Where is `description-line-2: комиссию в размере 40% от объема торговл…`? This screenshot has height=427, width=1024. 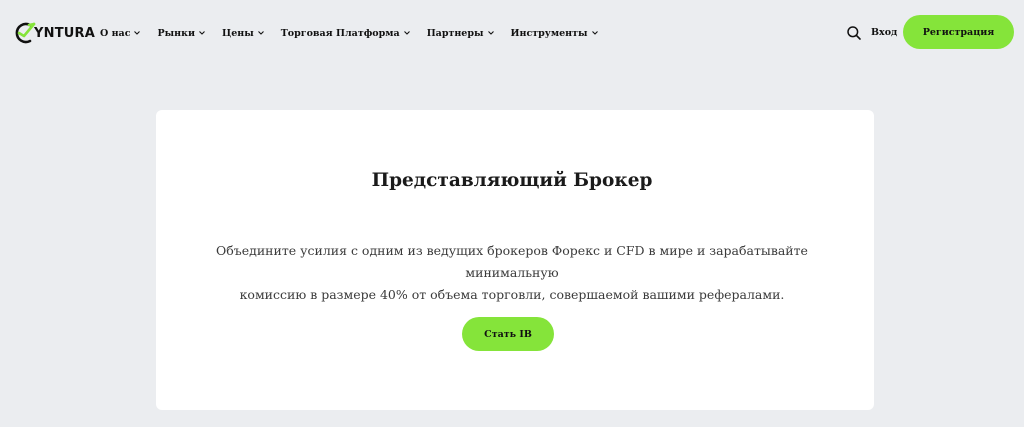 description-line-2: комиссию в размере 40% от объема торговл… is located at coordinates (512, 294).